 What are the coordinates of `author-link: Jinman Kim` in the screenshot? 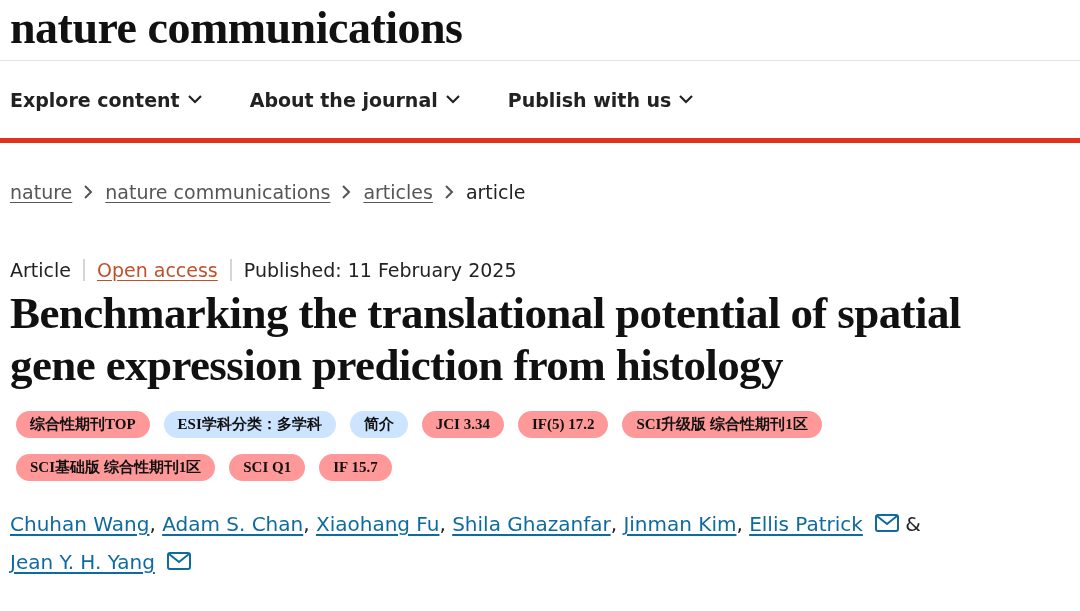 It's located at (680, 524).